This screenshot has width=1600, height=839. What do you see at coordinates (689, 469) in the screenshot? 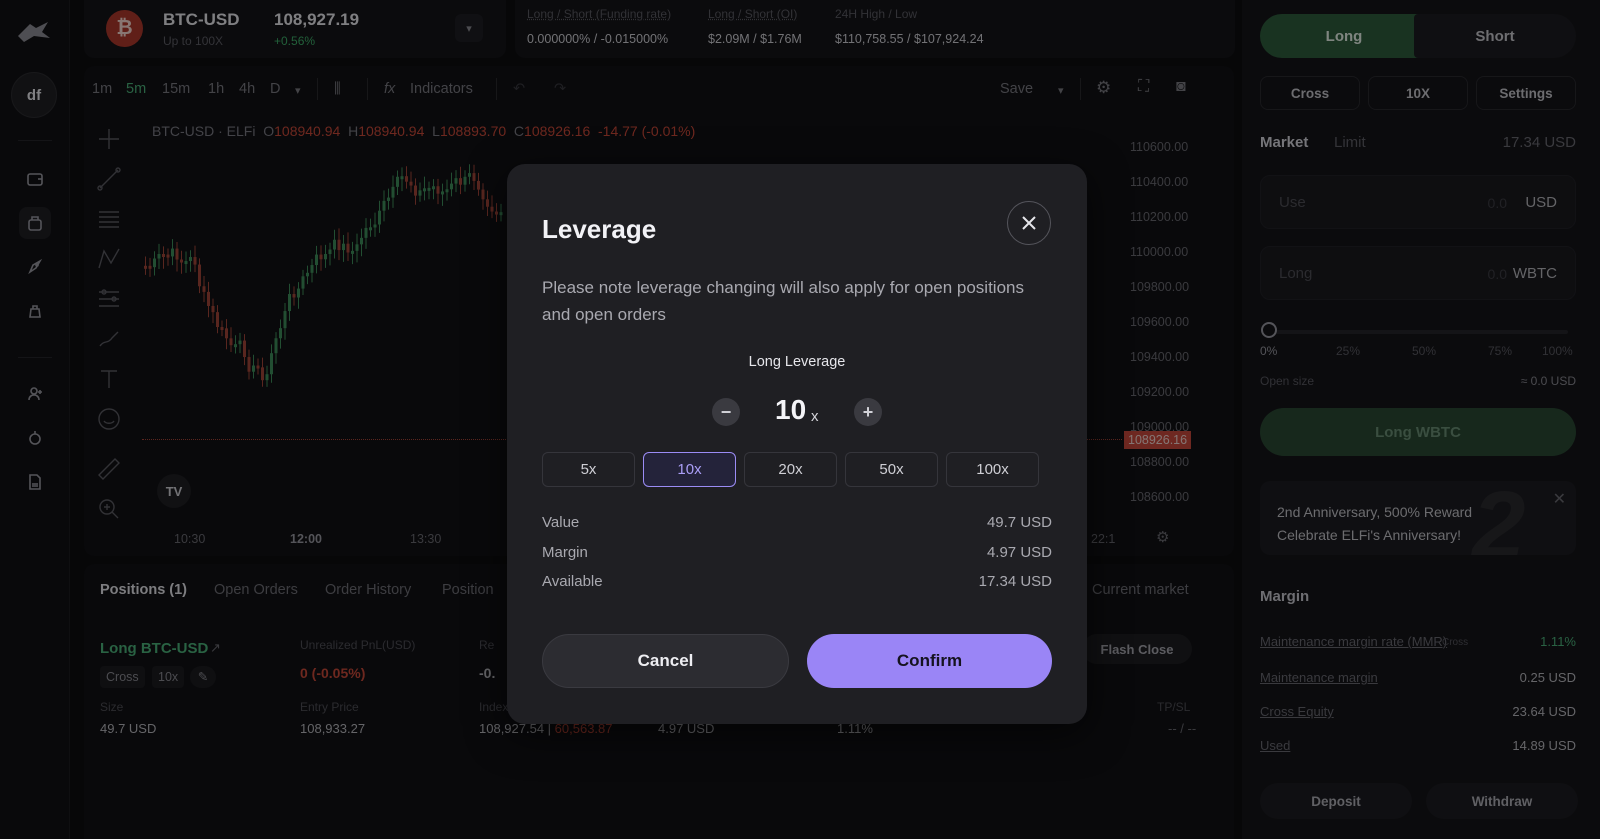
I see `leverage-option-10x: 10x` at bounding box center [689, 469].